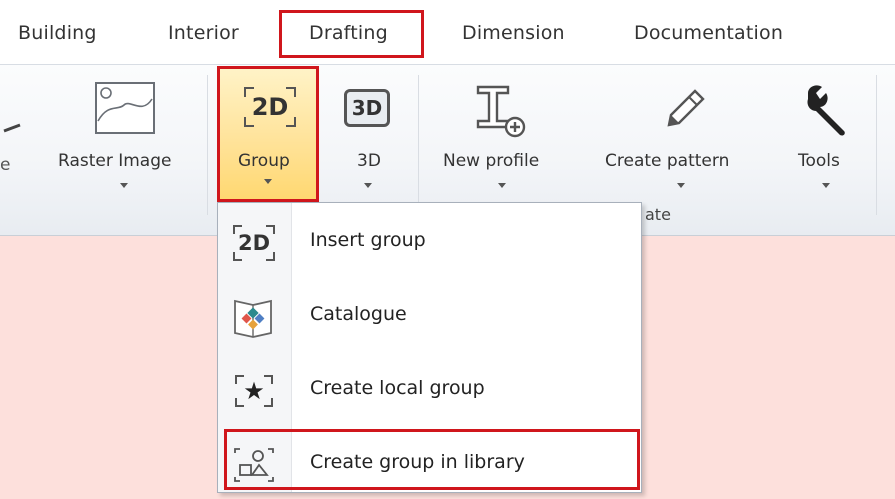  Describe the element at coordinates (358, 314) in the screenshot. I see `menu-item-label: Catalogue` at that location.